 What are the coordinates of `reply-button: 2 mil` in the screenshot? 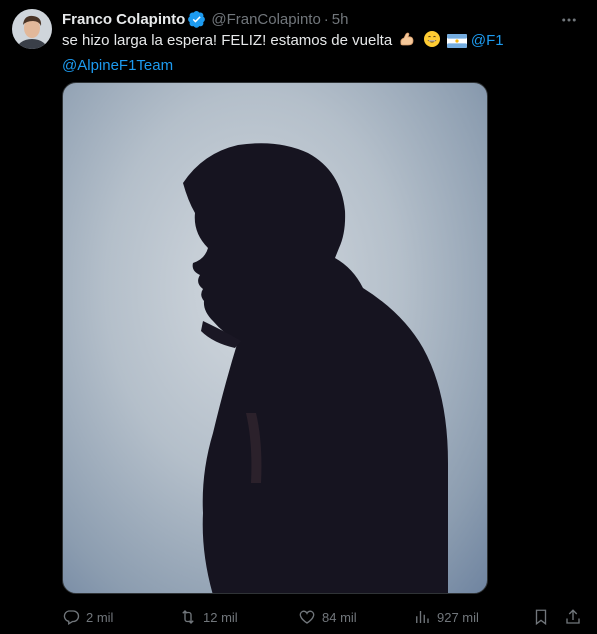 It's located at (87, 617).